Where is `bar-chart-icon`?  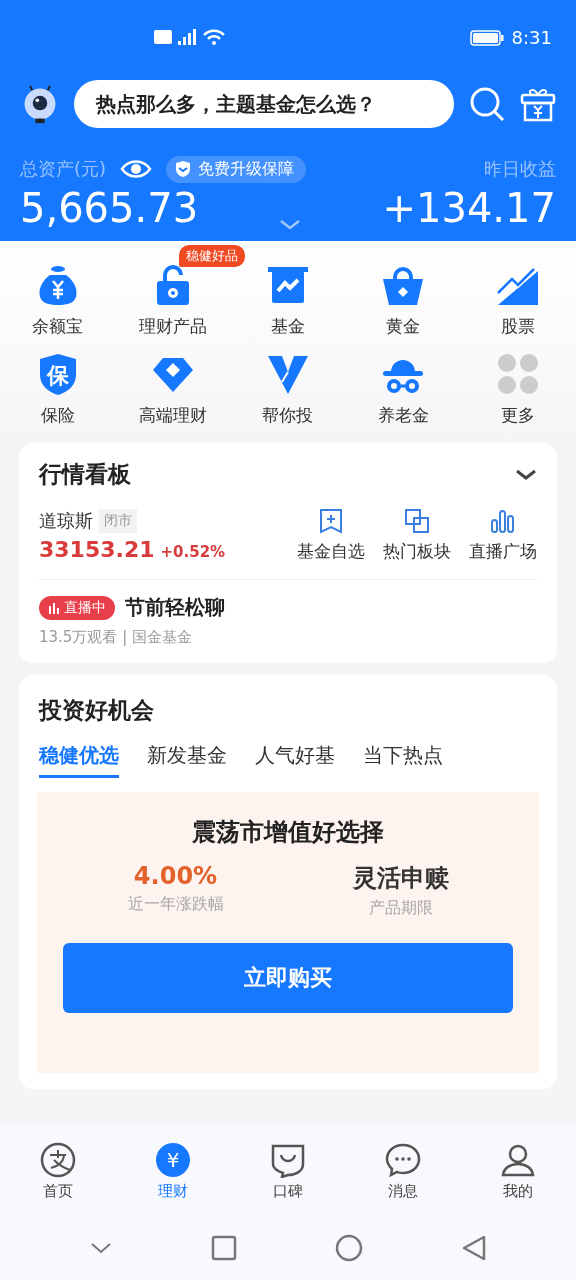
bar-chart-icon is located at coordinates (503, 521).